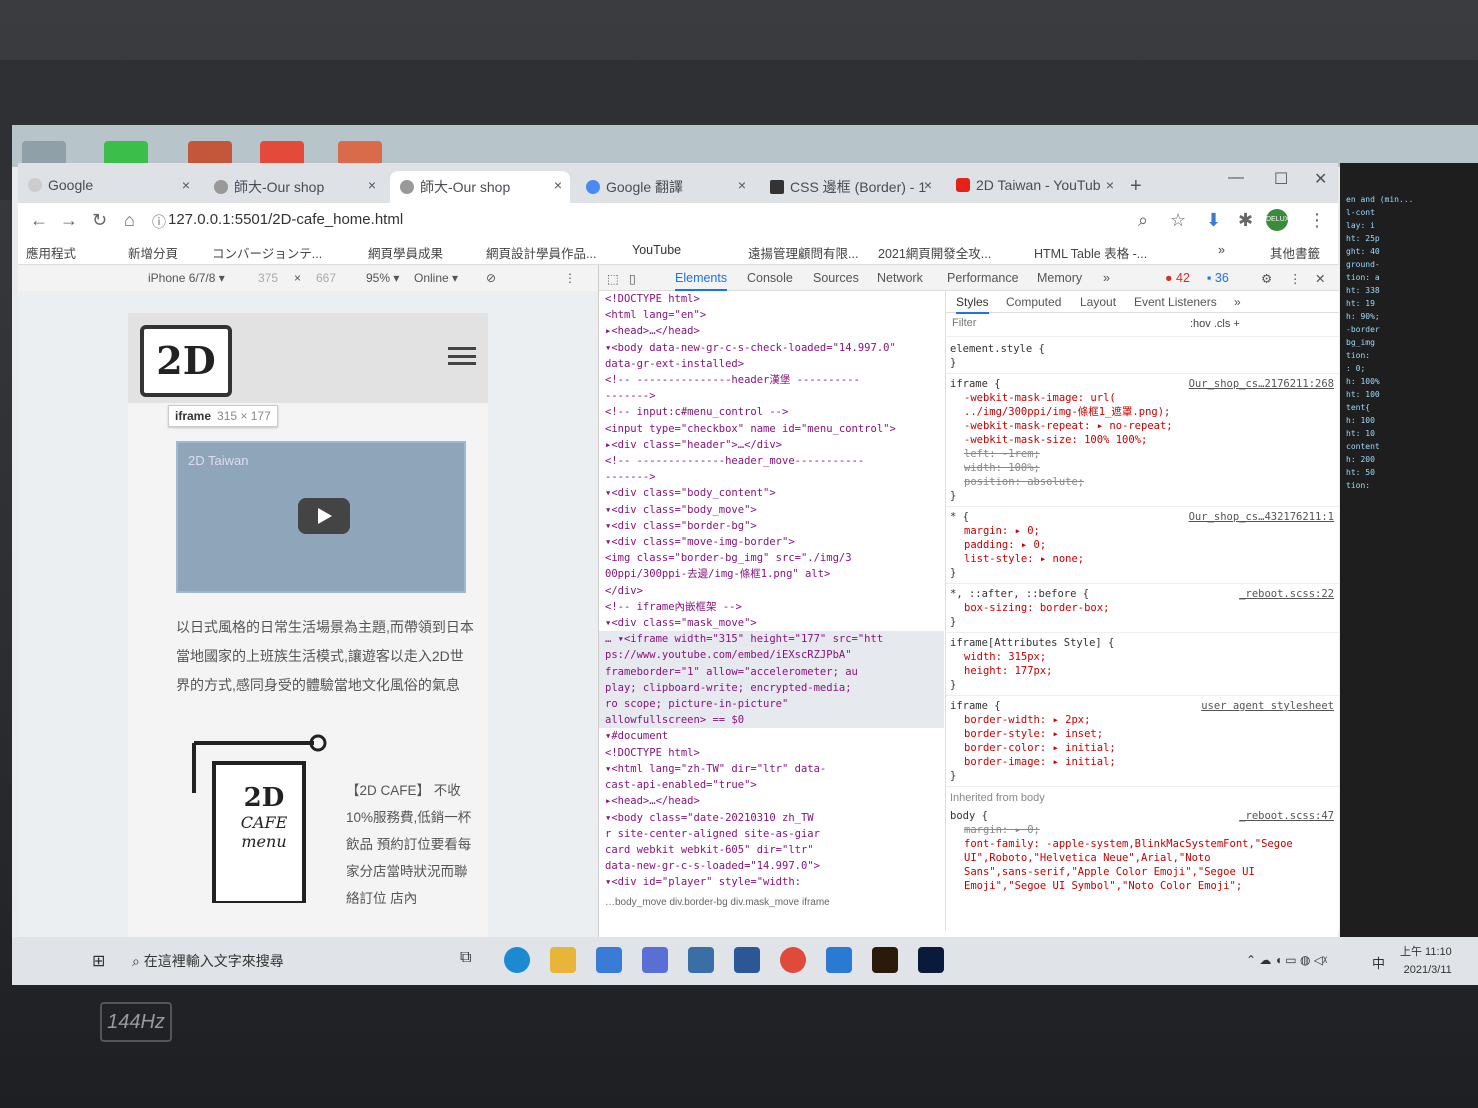 The image size is (1478, 1108). I want to click on chrome-icon, so click(793, 960).